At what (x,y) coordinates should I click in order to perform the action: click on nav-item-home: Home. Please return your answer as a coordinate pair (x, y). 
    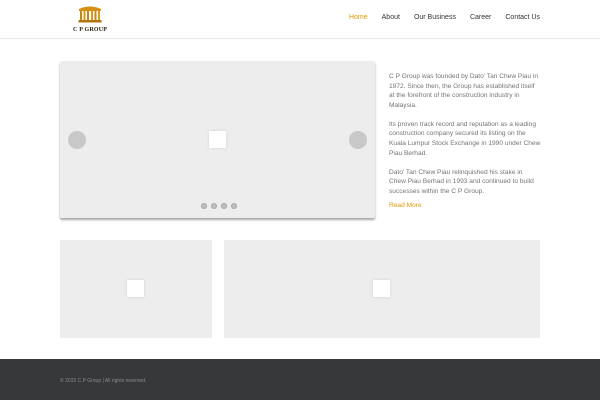
    Looking at the image, I should click on (358, 18).